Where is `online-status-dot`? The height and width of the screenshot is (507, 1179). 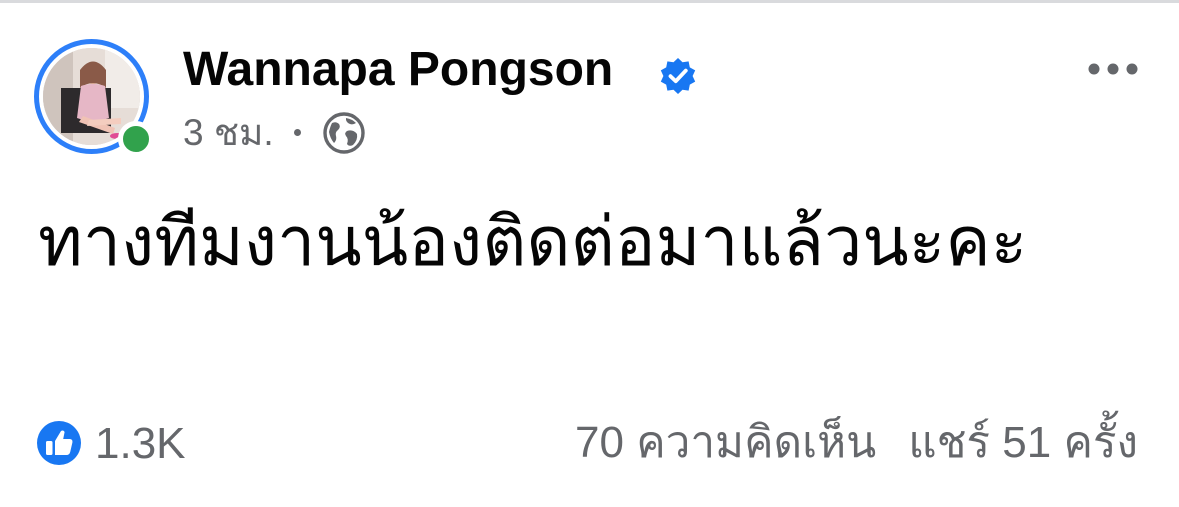 online-status-dot is located at coordinates (136, 139).